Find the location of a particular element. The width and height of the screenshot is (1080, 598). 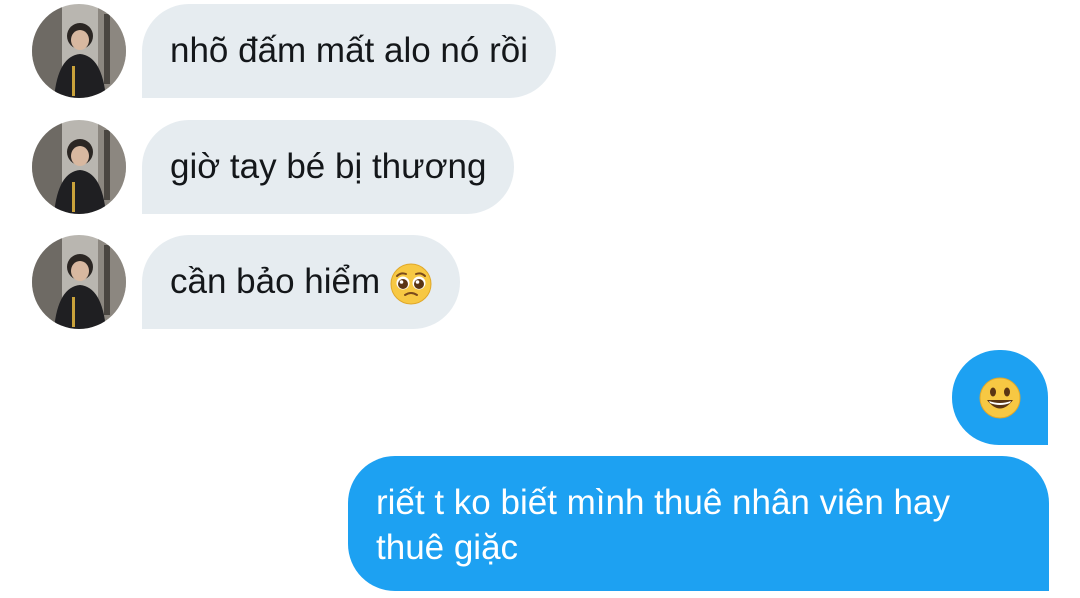

outgoing-message-bubble is located at coordinates (1000, 397).